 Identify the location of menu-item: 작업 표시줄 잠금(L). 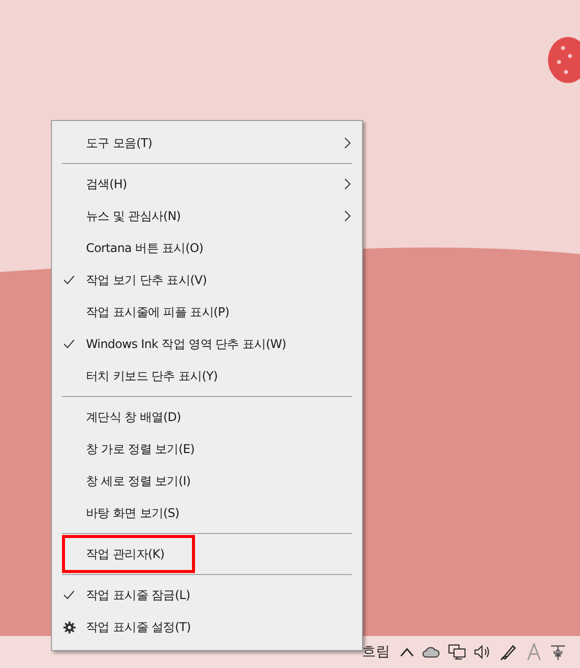
(207, 595).